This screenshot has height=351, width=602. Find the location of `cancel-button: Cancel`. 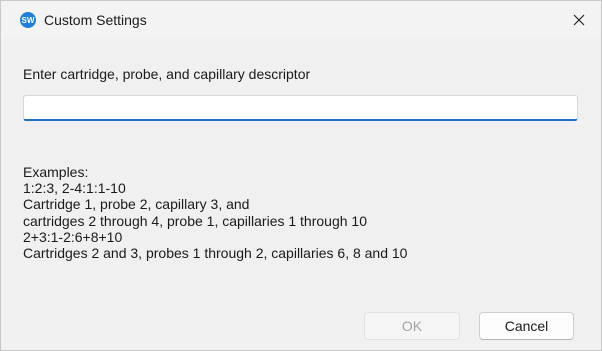

cancel-button: Cancel is located at coordinates (526, 326).